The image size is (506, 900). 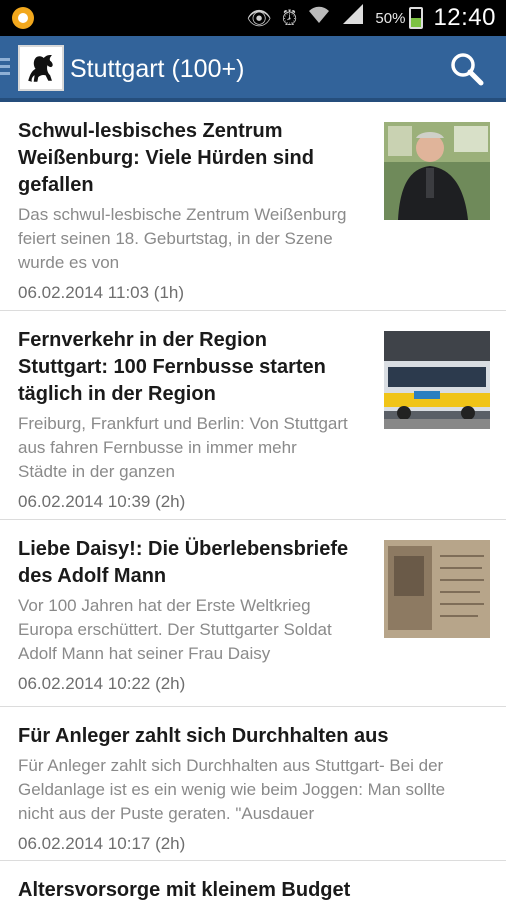 I want to click on eye-icon: 👁︎, so click(x=259, y=18).